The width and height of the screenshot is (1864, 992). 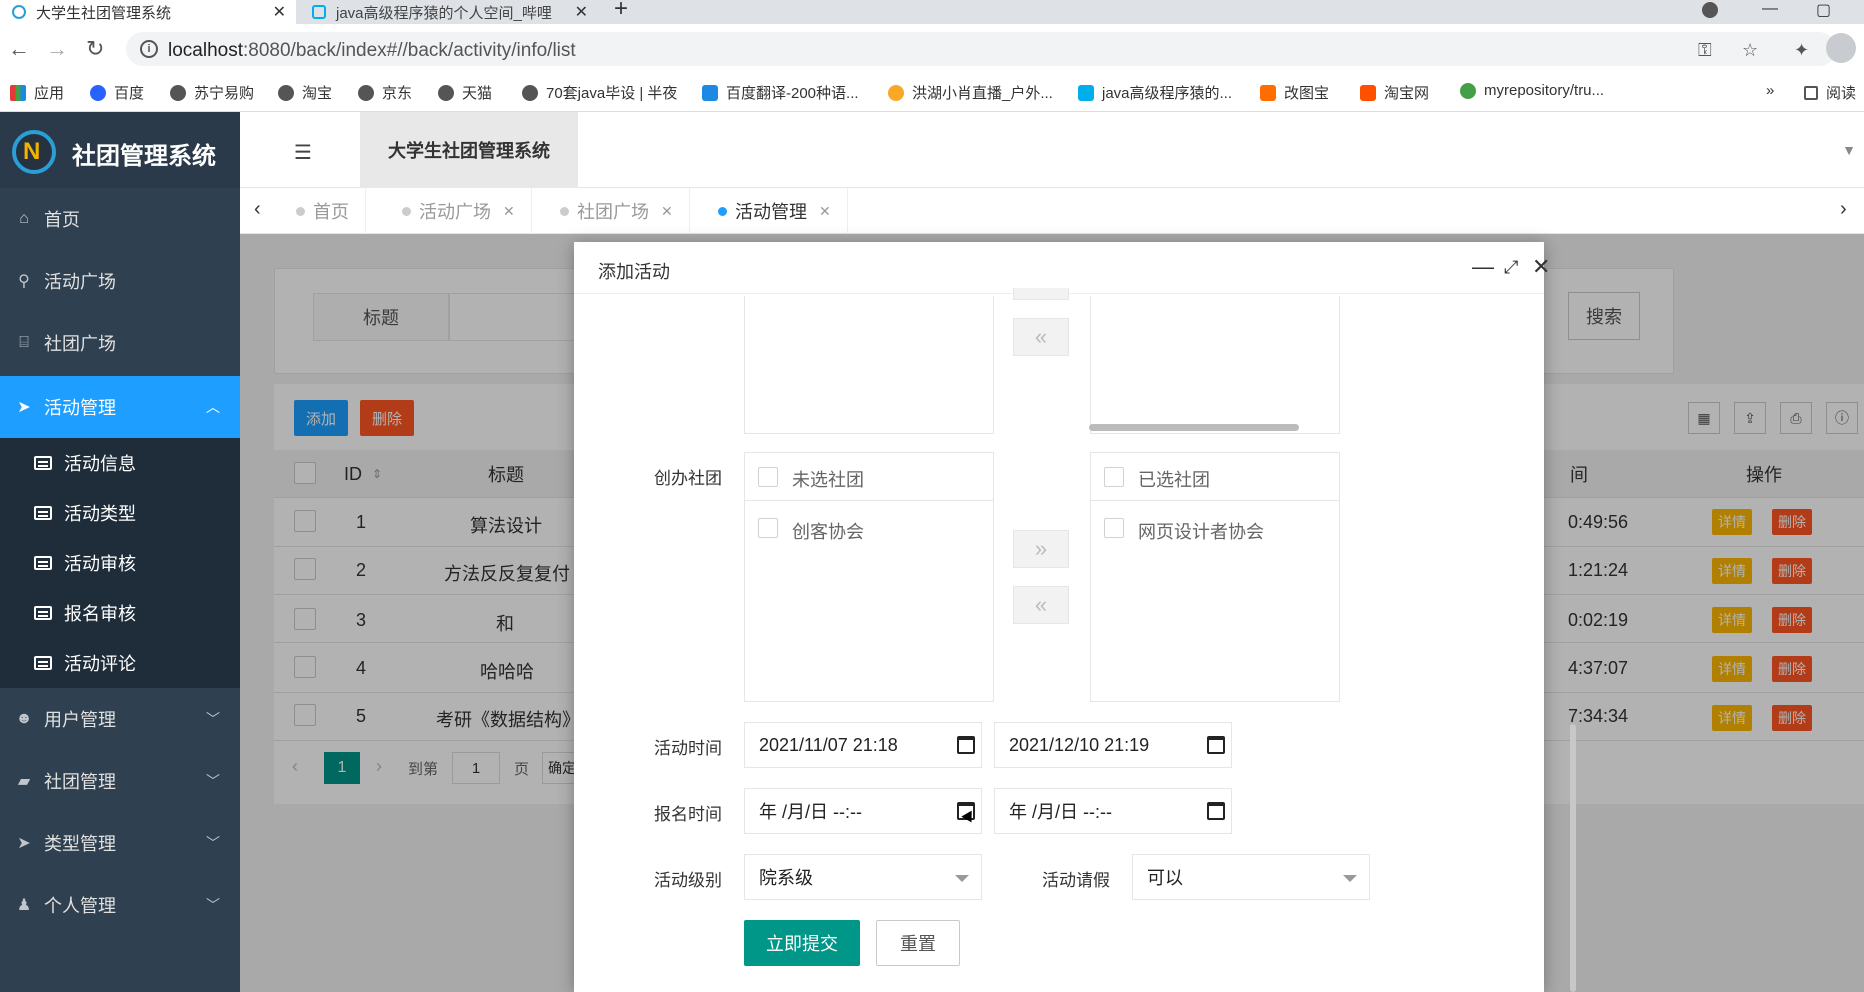 I want to click on bookmark-gaitubao: 改图宝, so click(x=1294, y=92).